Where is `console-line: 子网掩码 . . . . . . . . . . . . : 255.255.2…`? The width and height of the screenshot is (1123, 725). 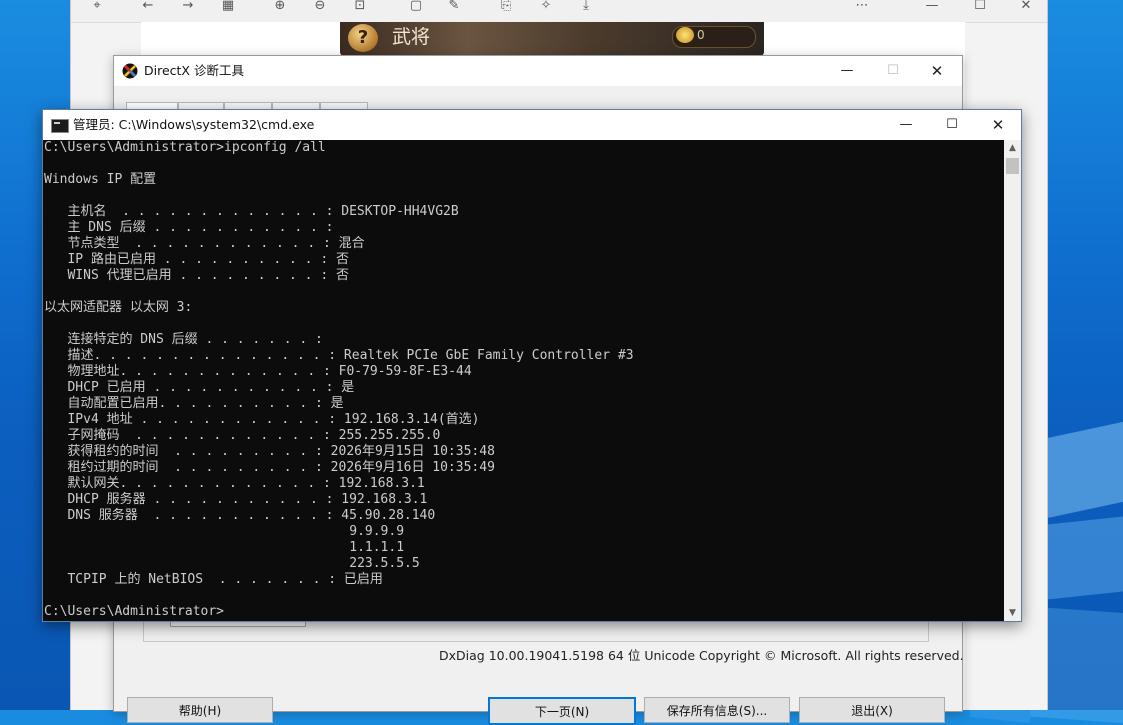
console-line: 子网掩码 . . . . . . . . . . . . : 255.255.2… is located at coordinates (242, 435).